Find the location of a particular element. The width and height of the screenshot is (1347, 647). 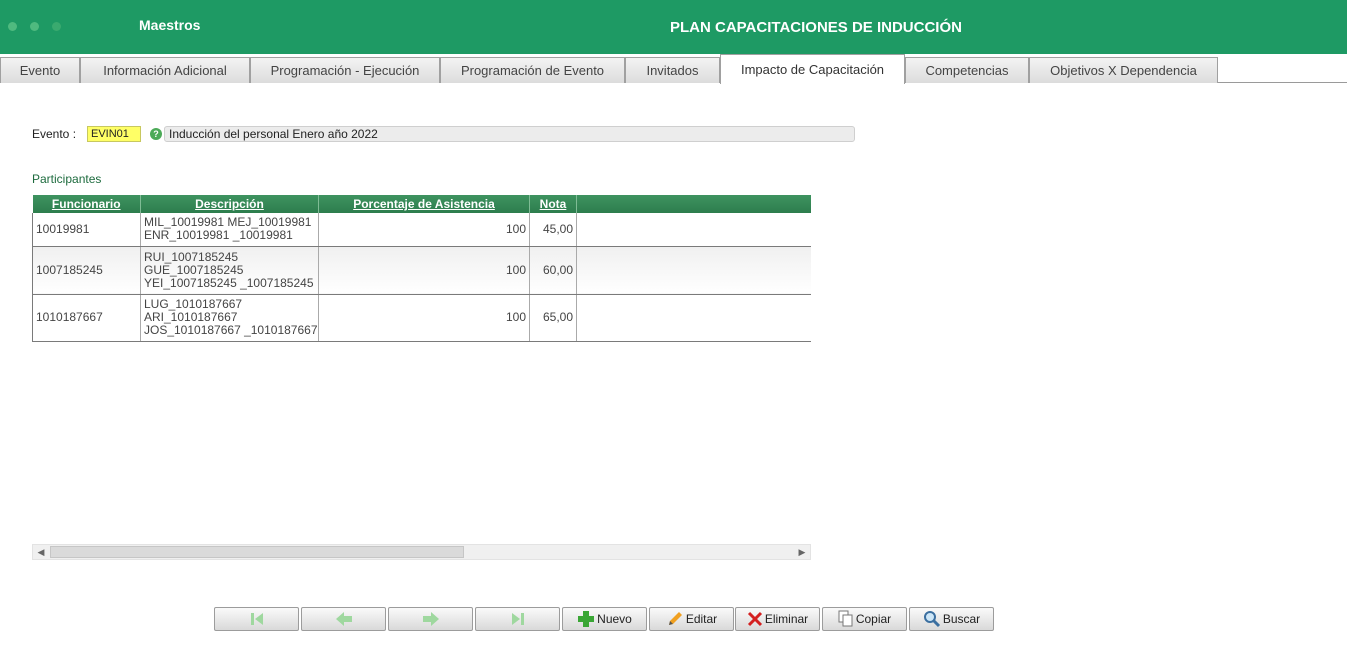

editar-button: Editar is located at coordinates (691, 619).